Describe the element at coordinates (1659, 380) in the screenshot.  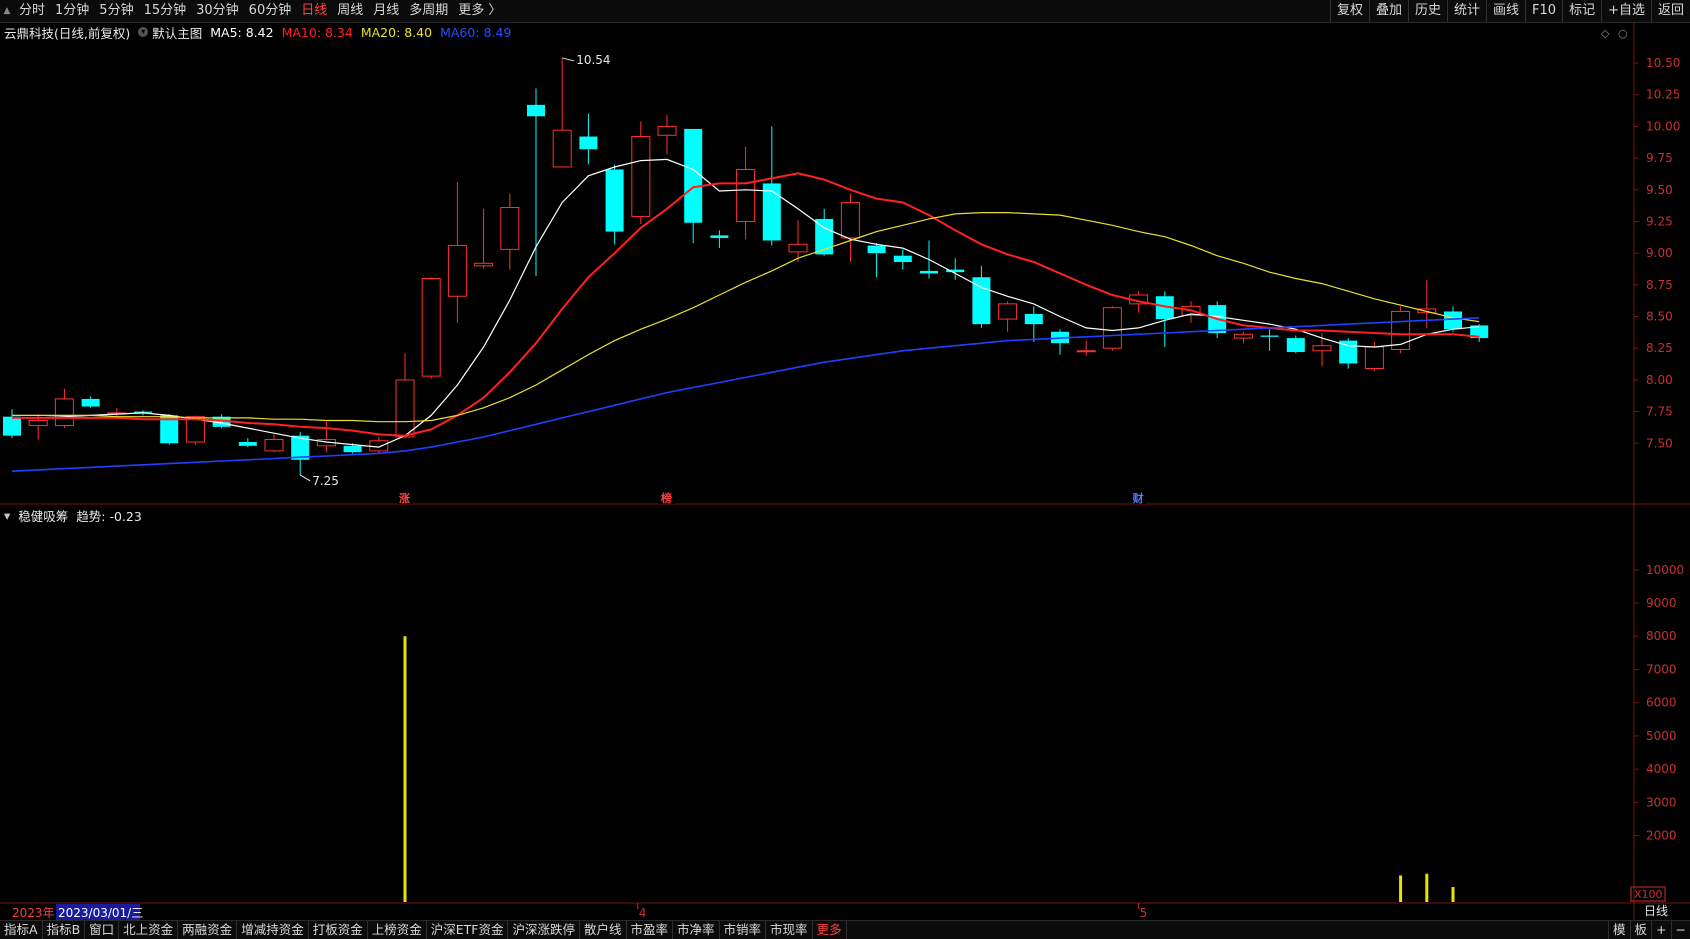
I see `price-tick-label: 8.00` at that location.